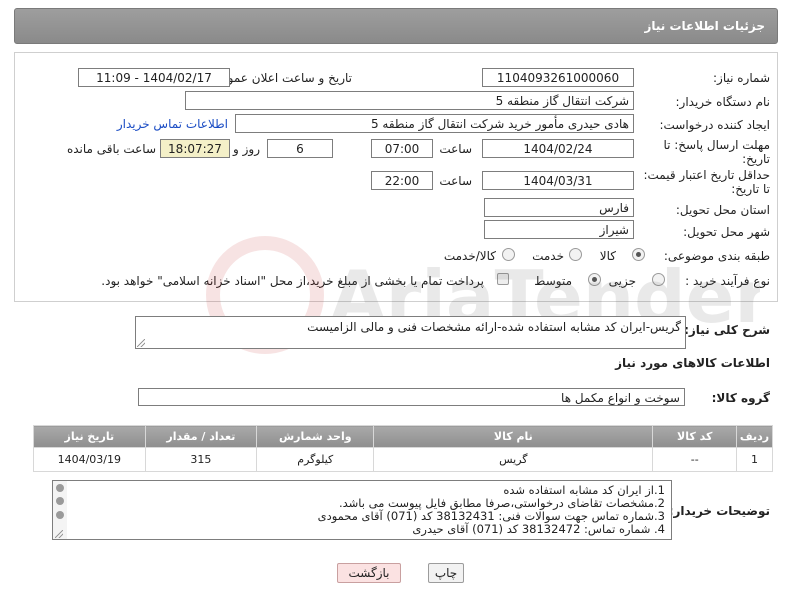 This screenshot has height=598, width=788. I want to click on print-button: چاپ, so click(446, 573).